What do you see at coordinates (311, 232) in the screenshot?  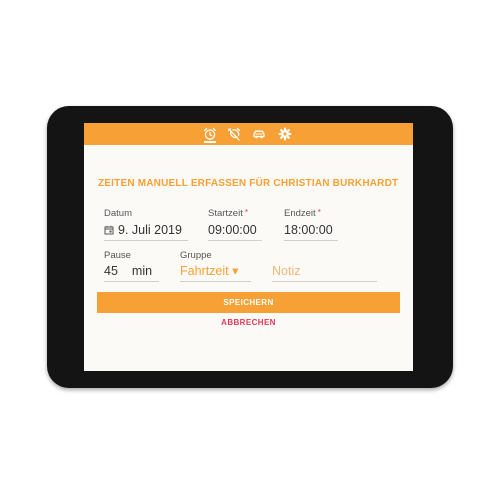 I see `end-time-field: 18:00:00` at bounding box center [311, 232].